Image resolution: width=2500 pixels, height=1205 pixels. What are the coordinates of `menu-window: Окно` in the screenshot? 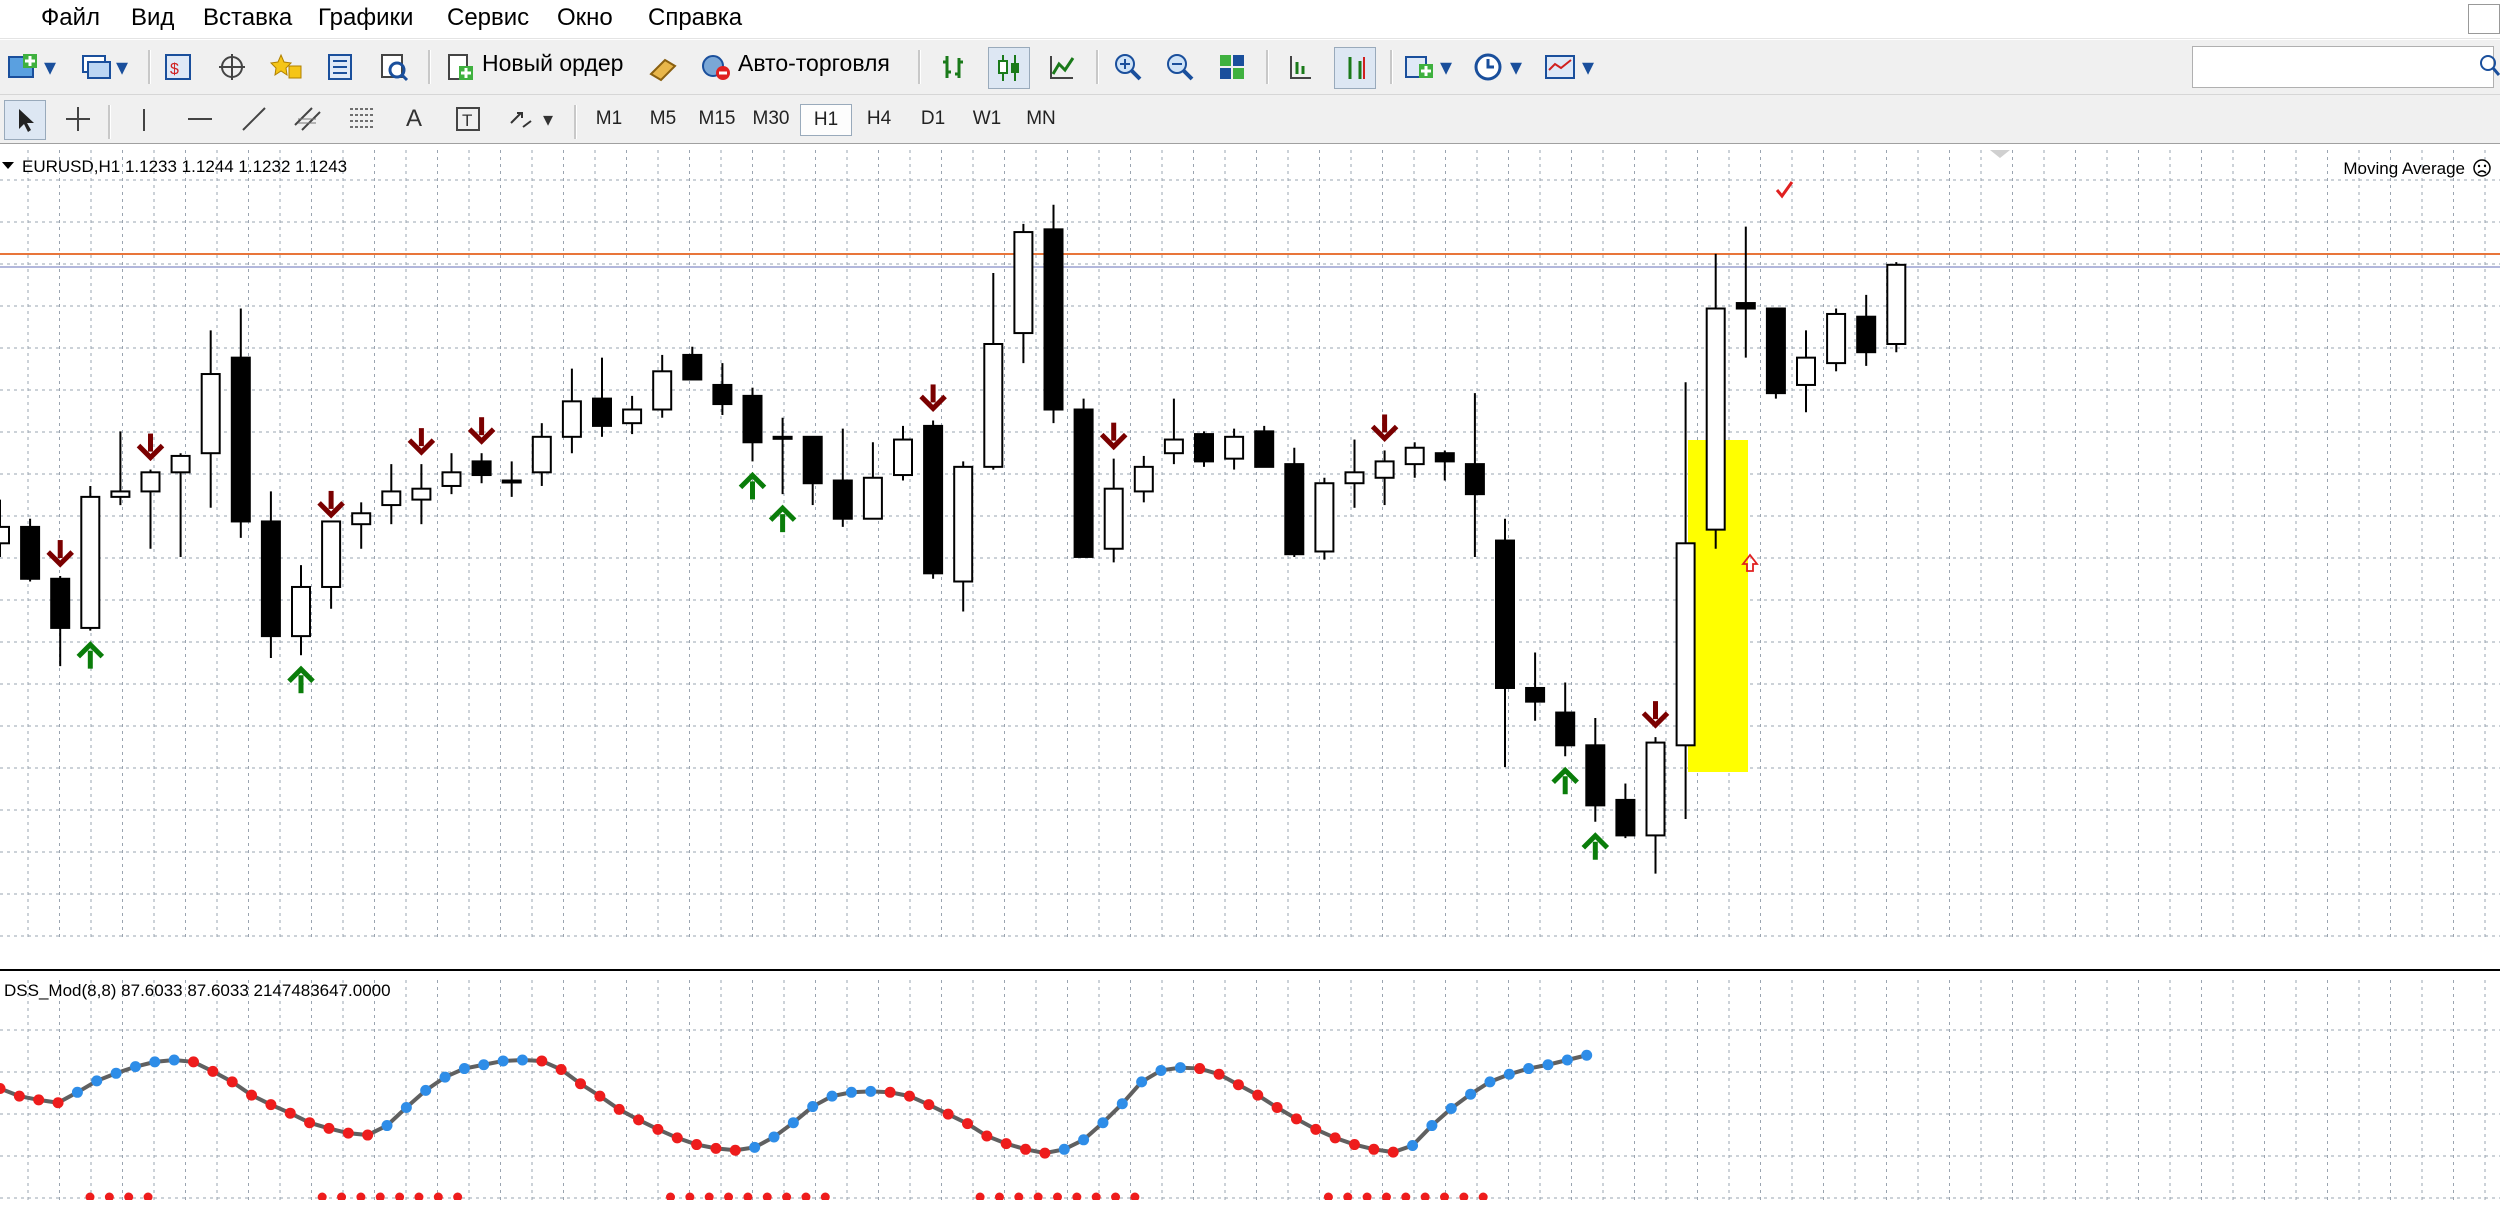 It's located at (585, 18).